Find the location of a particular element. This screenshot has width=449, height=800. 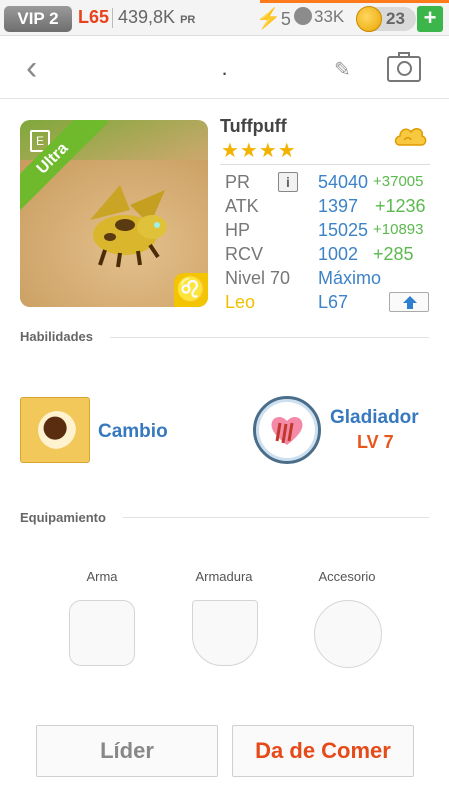

leader-button: Líder is located at coordinates (127, 751).